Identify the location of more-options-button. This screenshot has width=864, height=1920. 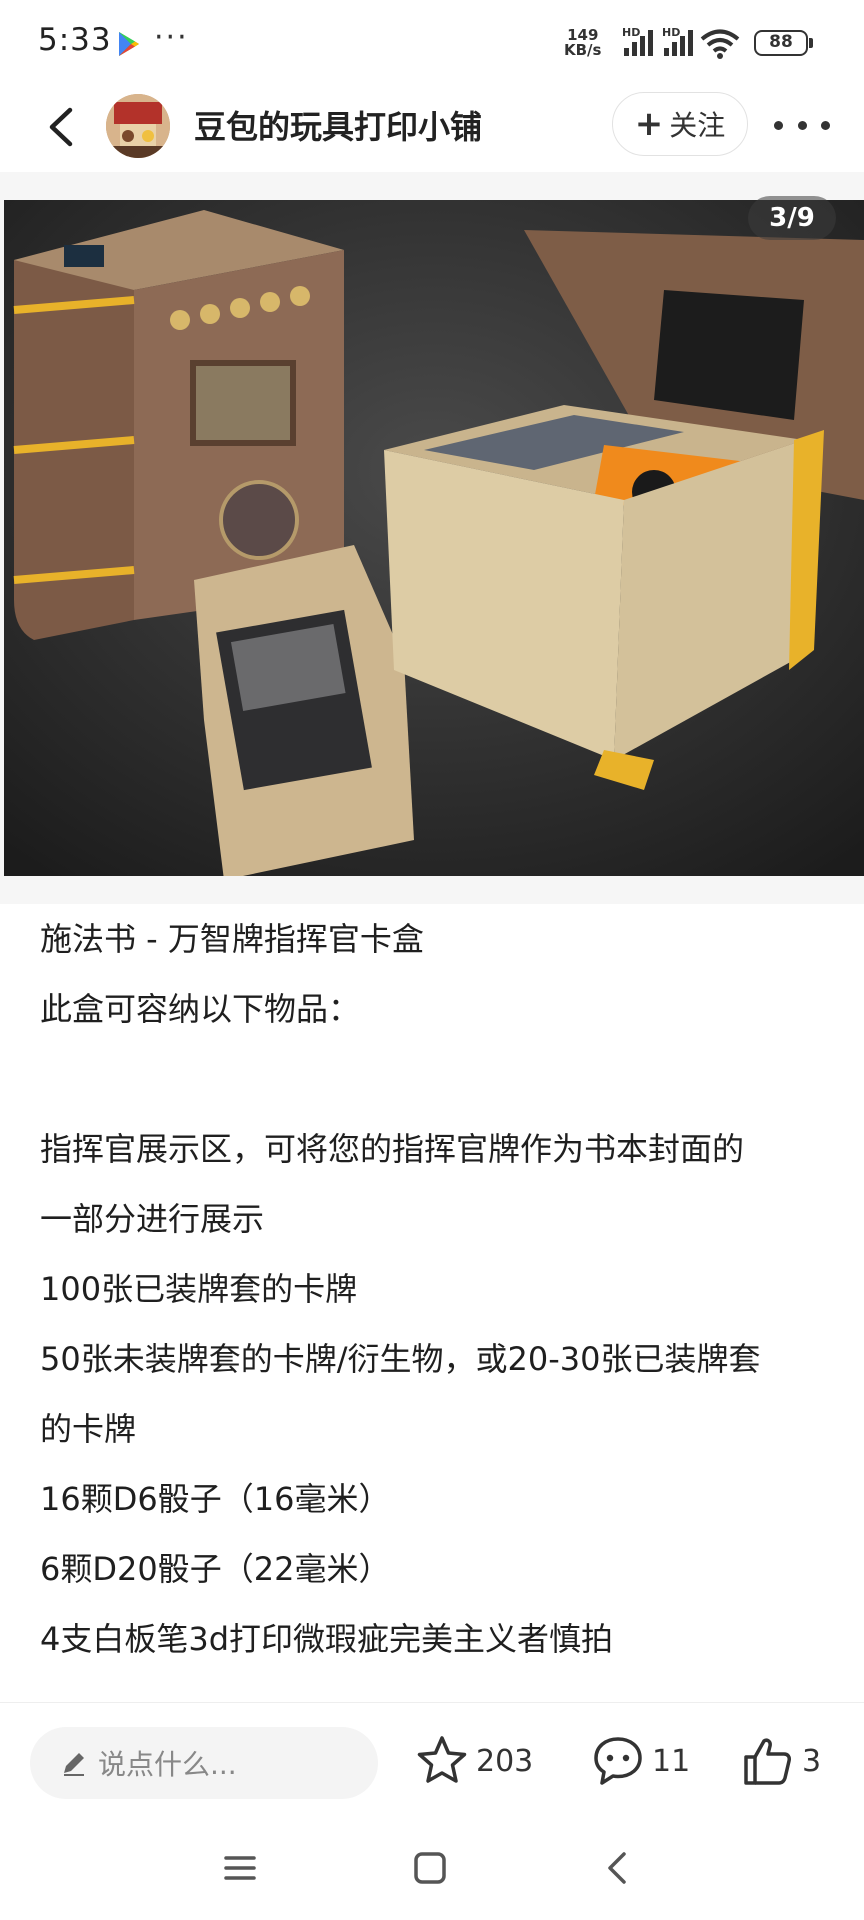
(802, 125).